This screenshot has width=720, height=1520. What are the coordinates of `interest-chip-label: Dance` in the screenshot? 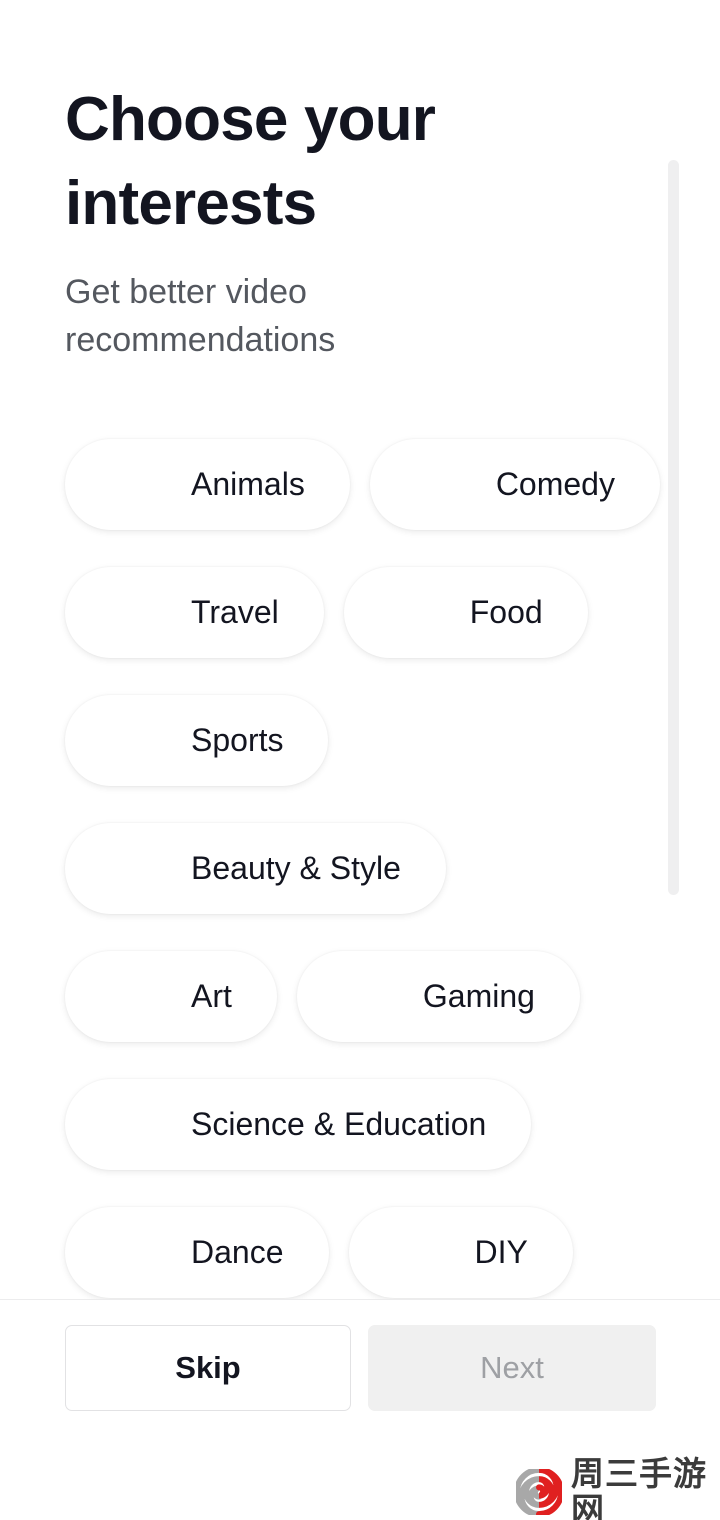 It's located at (237, 1252).